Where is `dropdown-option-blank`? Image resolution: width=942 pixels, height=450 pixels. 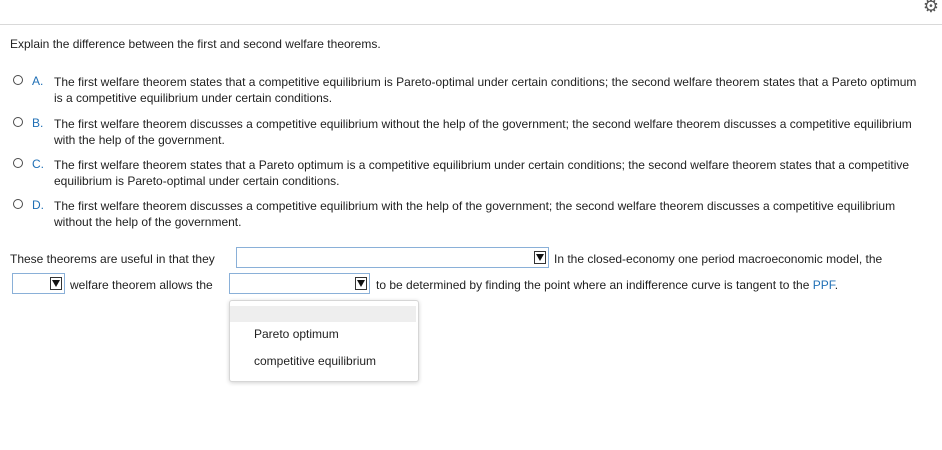
dropdown-option-blank is located at coordinates (323, 314).